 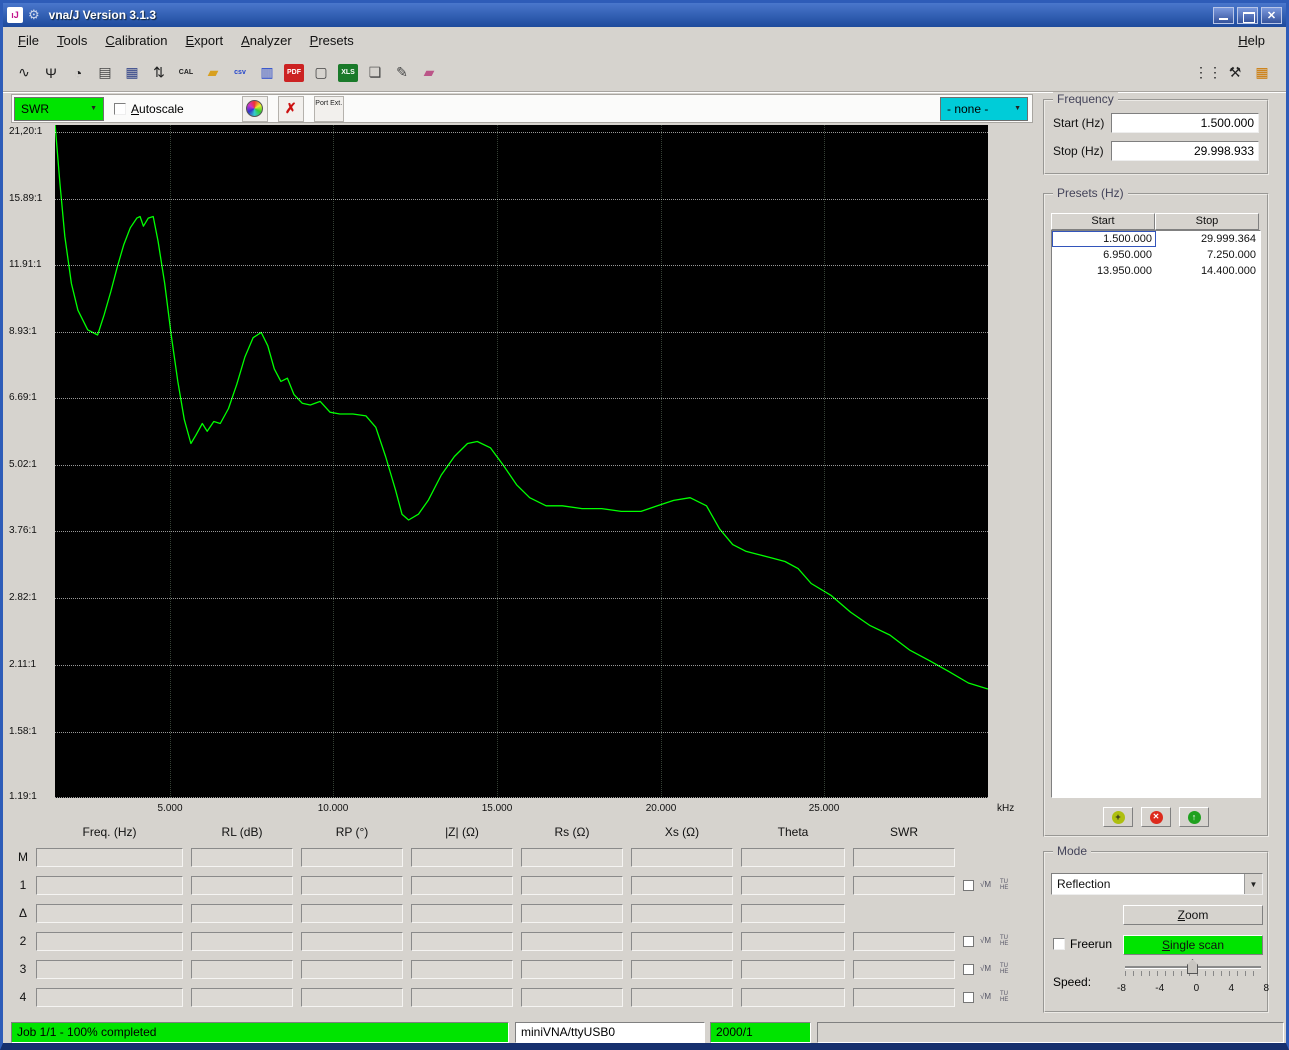 I want to click on marker-row-label: 4, so click(x=23, y=997).